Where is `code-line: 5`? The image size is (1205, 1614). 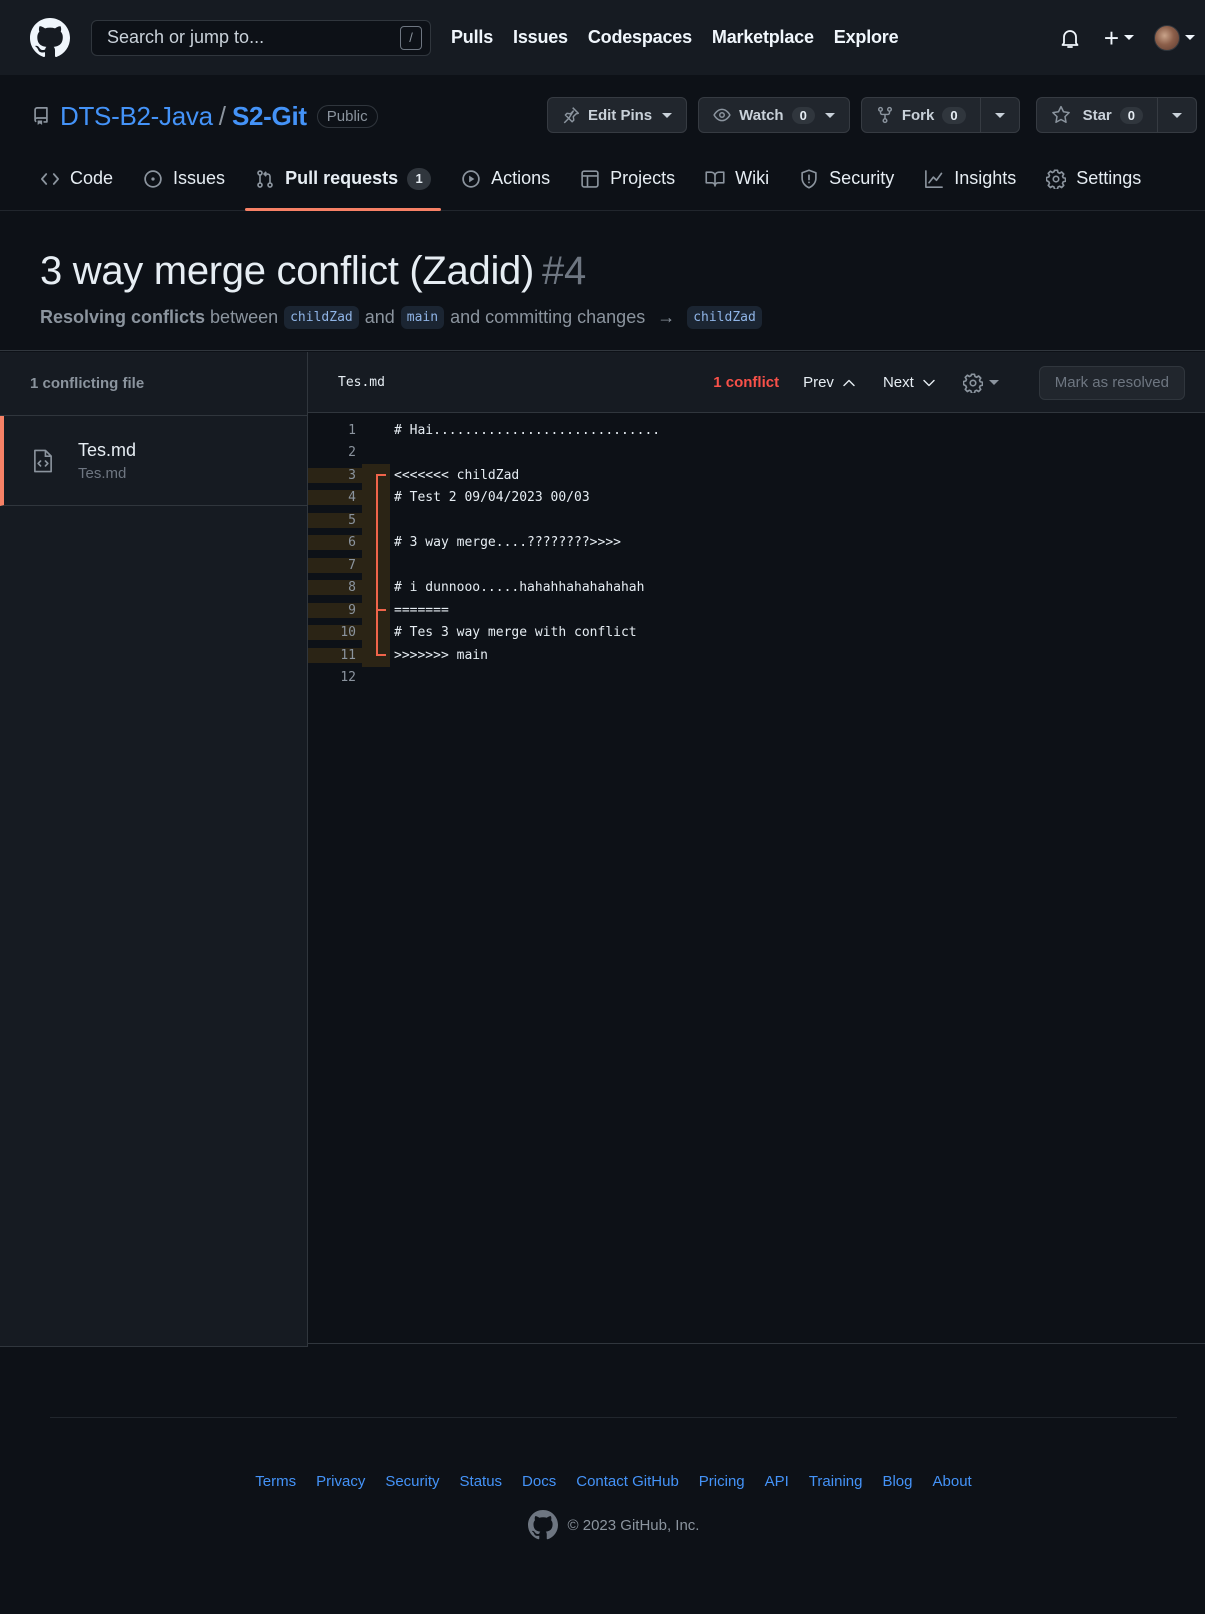
code-line: 5 is located at coordinates (756, 520).